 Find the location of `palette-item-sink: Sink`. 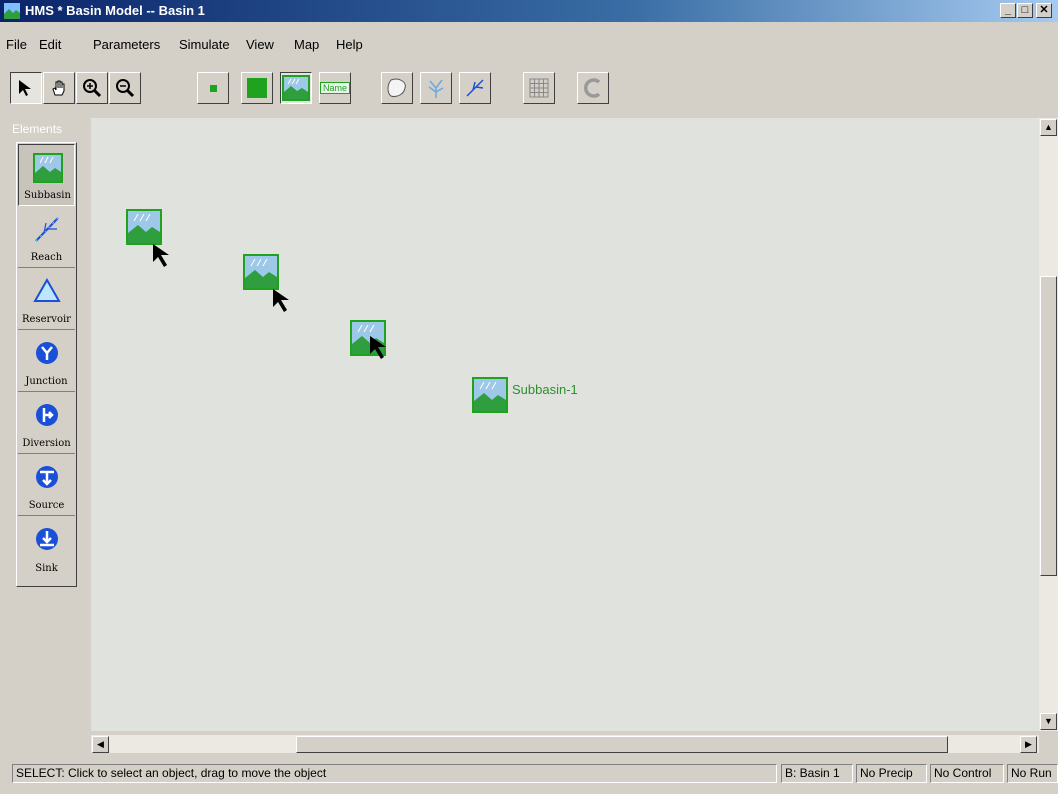

palette-item-sink: Sink is located at coordinates (46, 547).